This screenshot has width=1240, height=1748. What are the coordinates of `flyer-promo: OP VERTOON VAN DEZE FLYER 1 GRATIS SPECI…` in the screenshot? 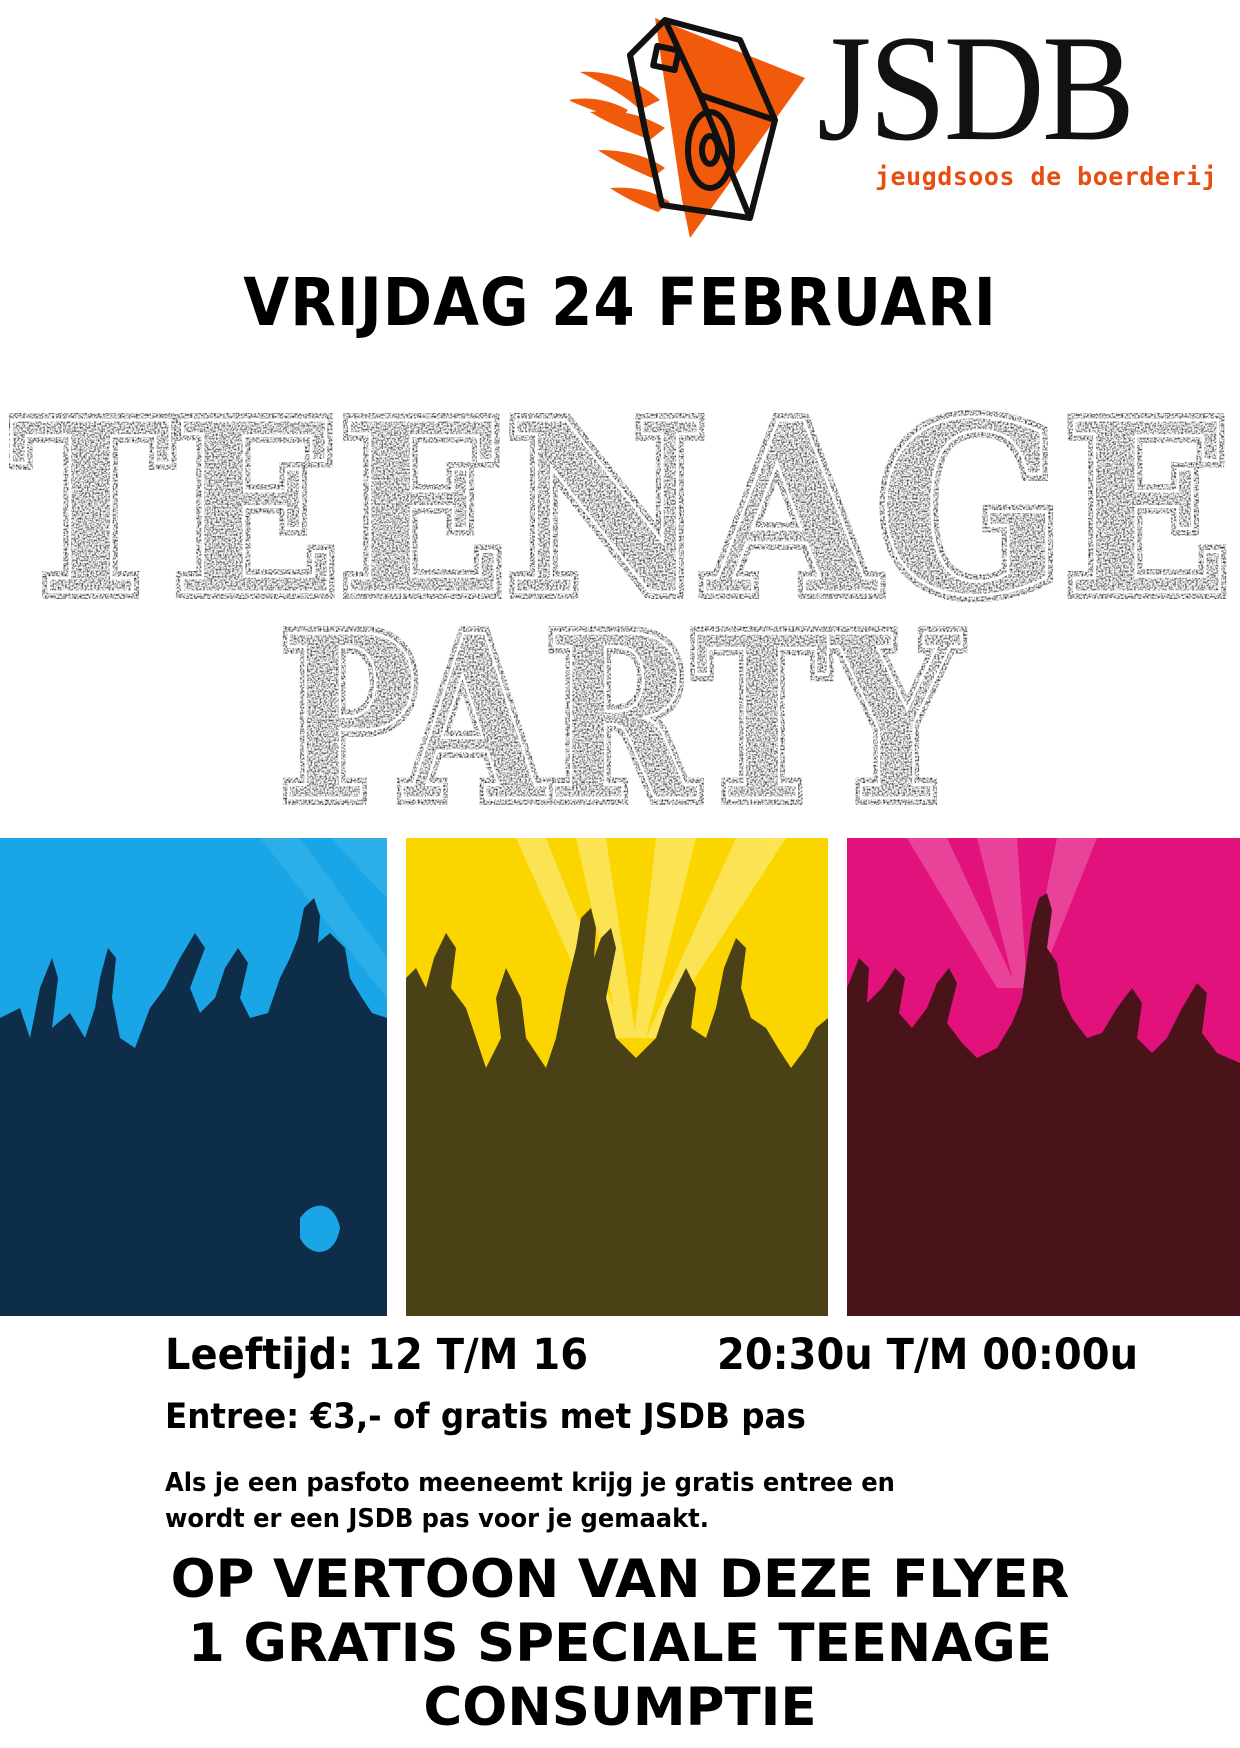 It's located at (620, 1644).